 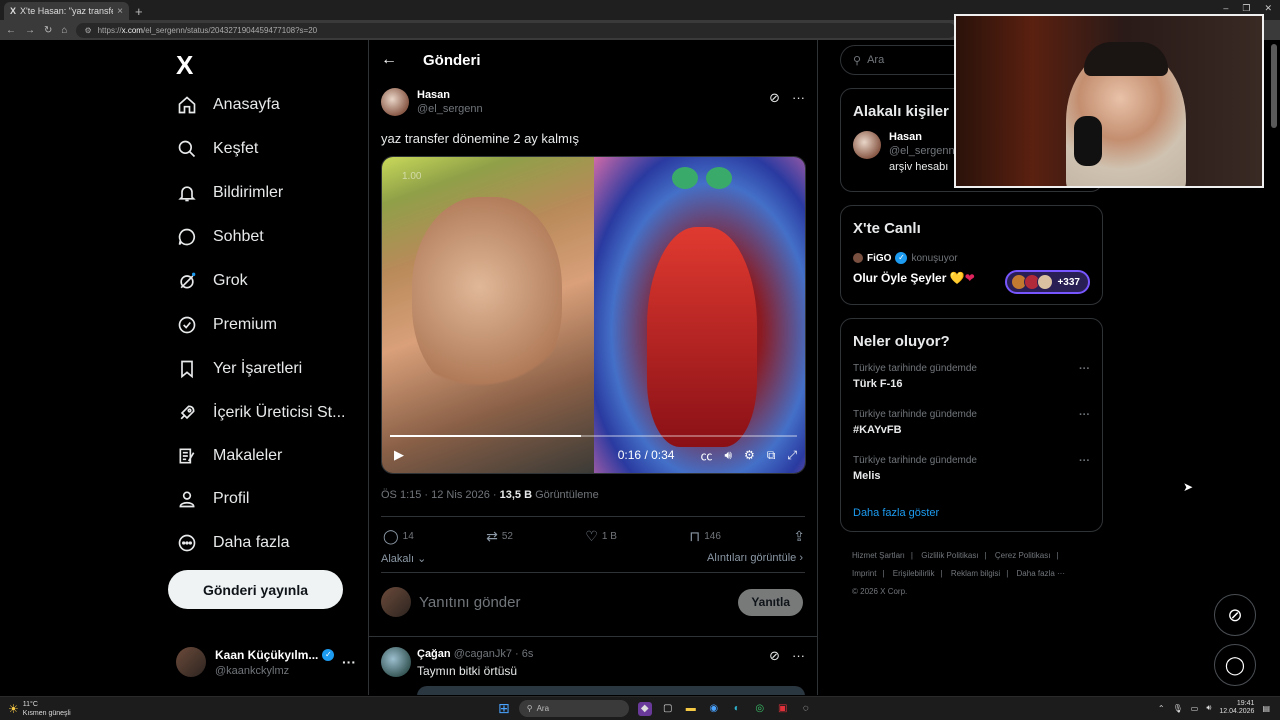 What do you see at coordinates (212, 281) in the screenshot?
I see `sidebar-item-grok: Grok` at bounding box center [212, 281].